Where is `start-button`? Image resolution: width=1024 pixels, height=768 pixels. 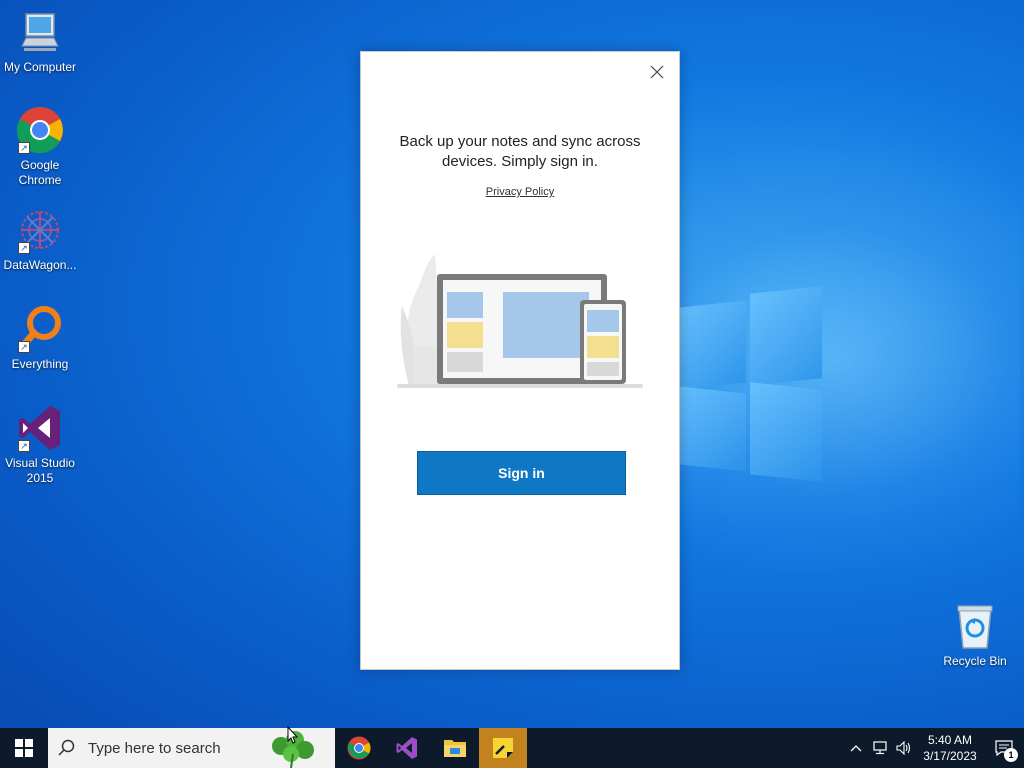
start-button is located at coordinates (24, 748).